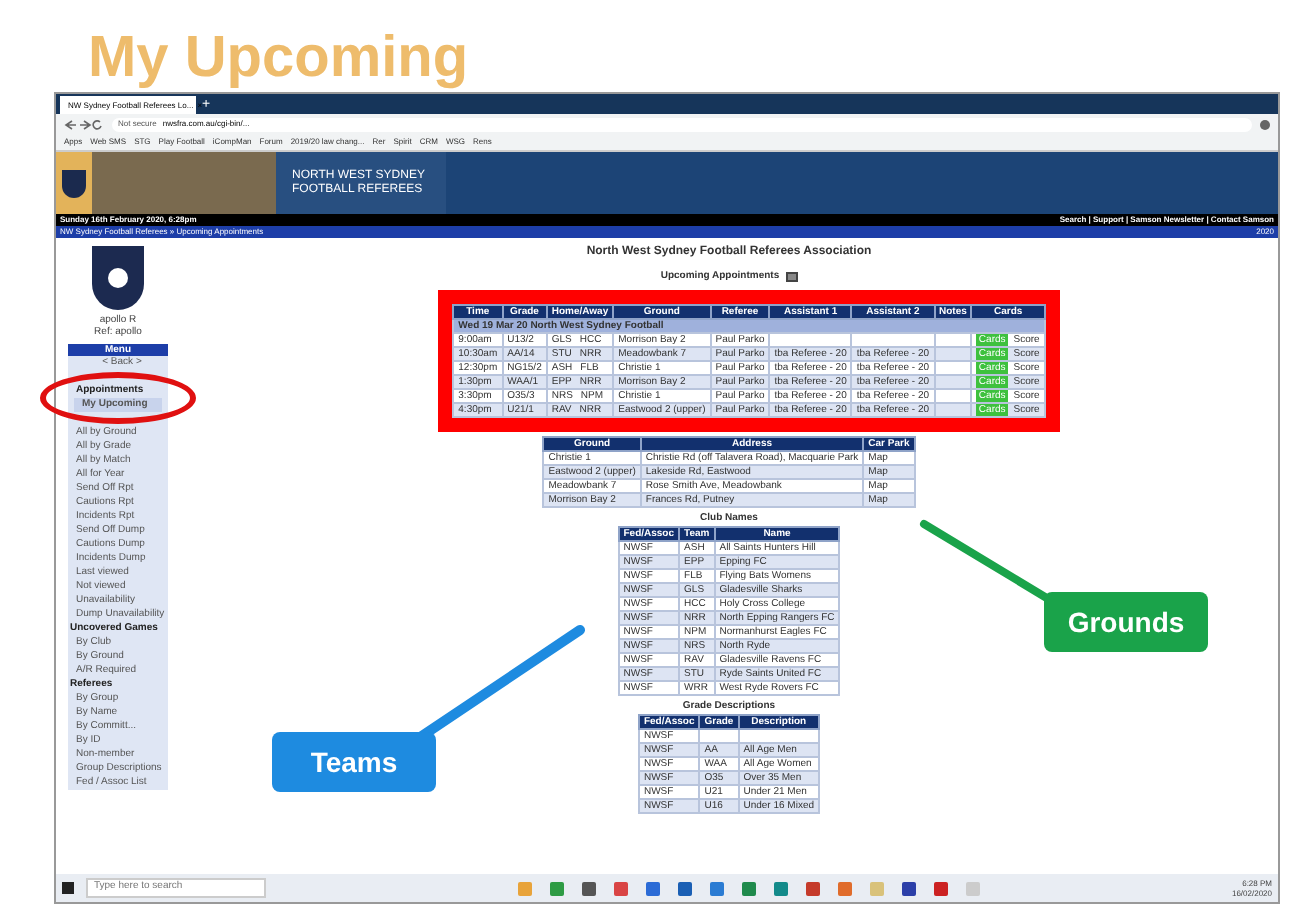 The width and height of the screenshot is (1292, 904). Describe the element at coordinates (84, 124) in the screenshot. I see `nav-arrows-icon` at that location.